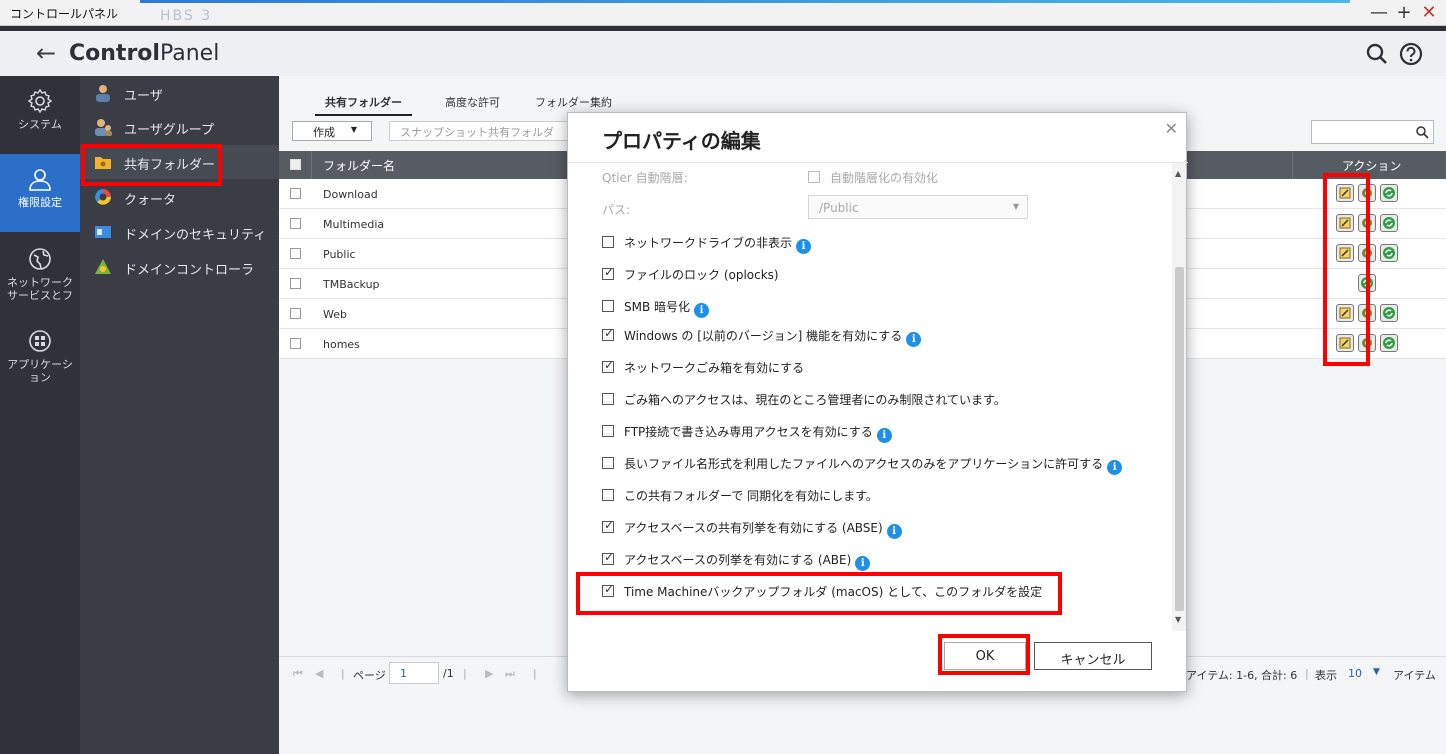 The width and height of the screenshot is (1446, 754). What do you see at coordinates (1093, 656) in the screenshot?
I see `cancel-button: キャンセル` at bounding box center [1093, 656].